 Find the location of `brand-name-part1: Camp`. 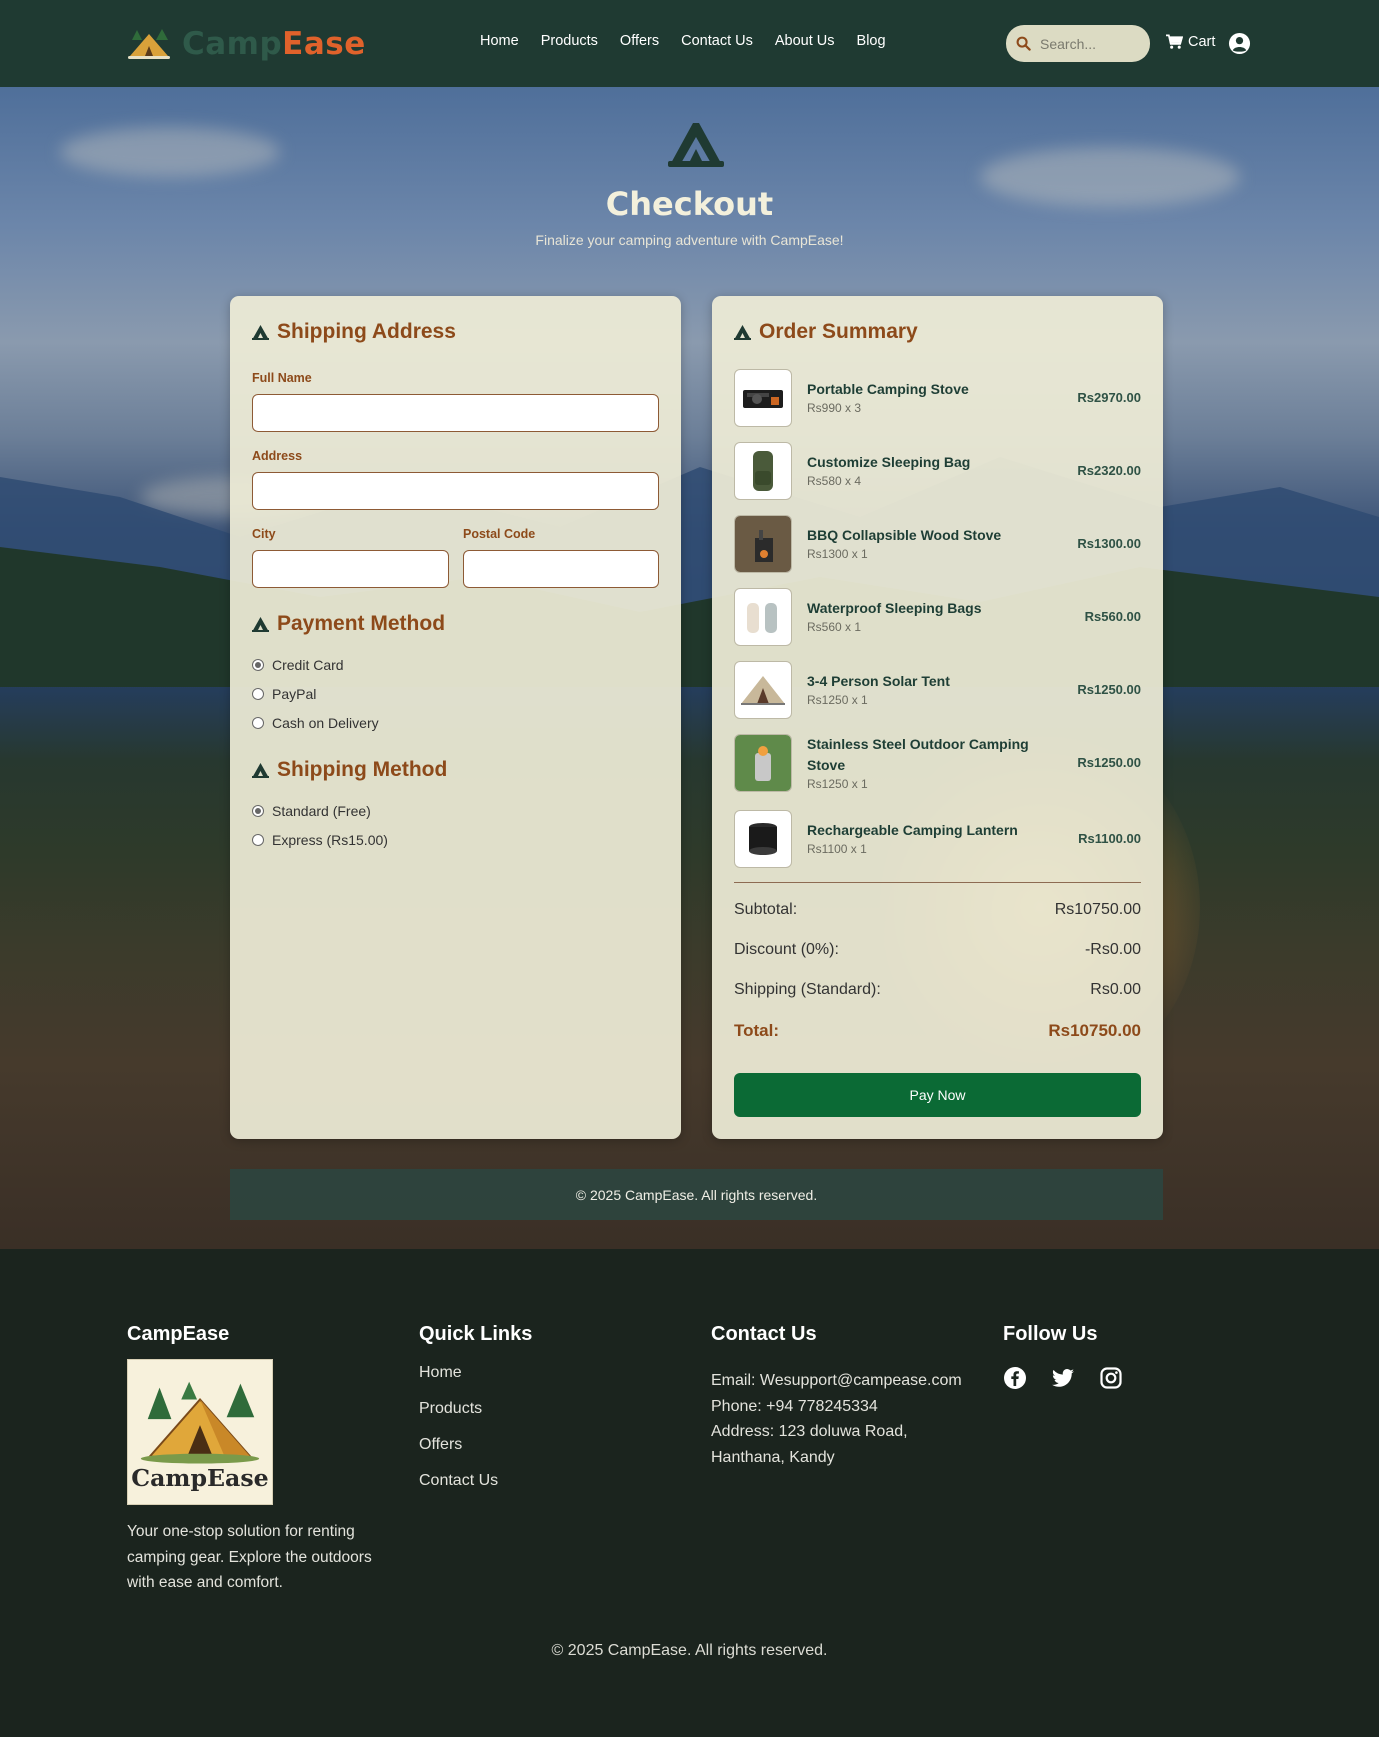

brand-name-part1: Camp is located at coordinates (232, 44).